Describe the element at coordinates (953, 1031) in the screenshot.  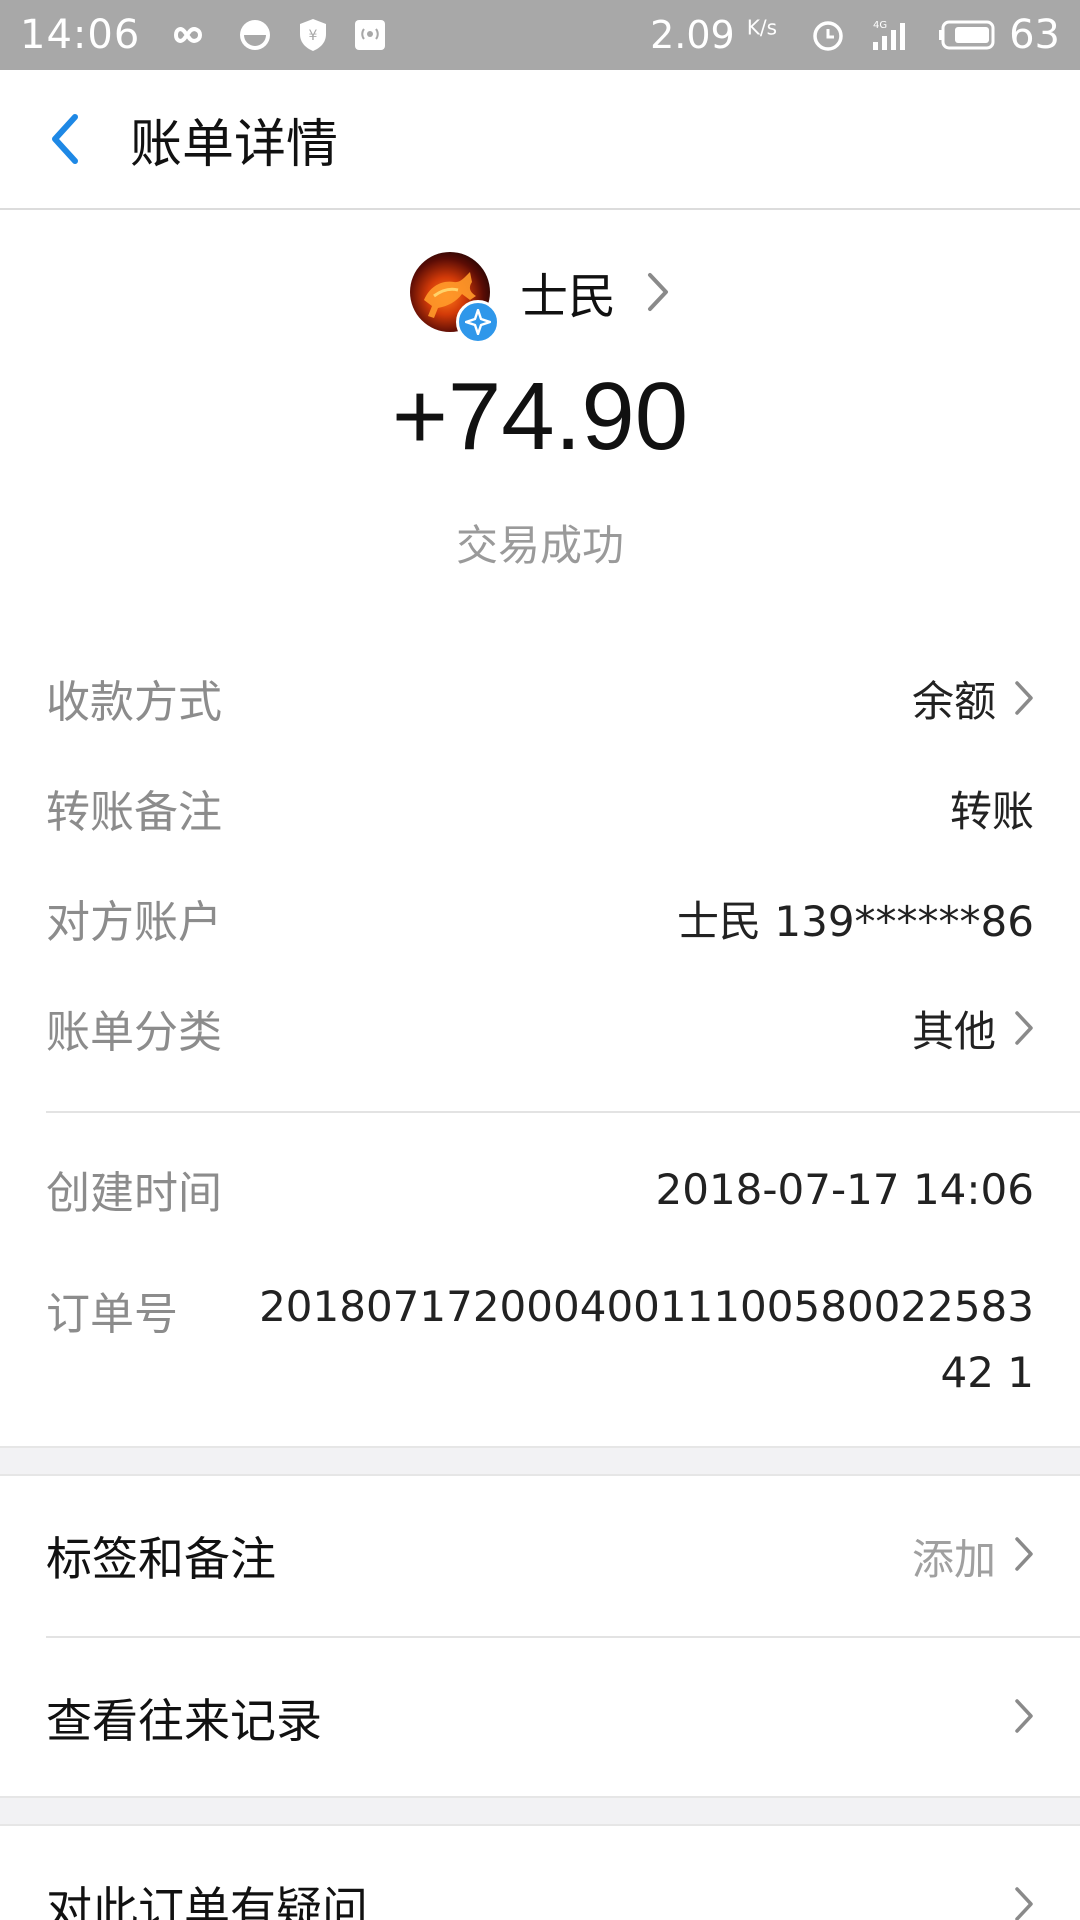
I see `detail-value-text: 其他` at that location.